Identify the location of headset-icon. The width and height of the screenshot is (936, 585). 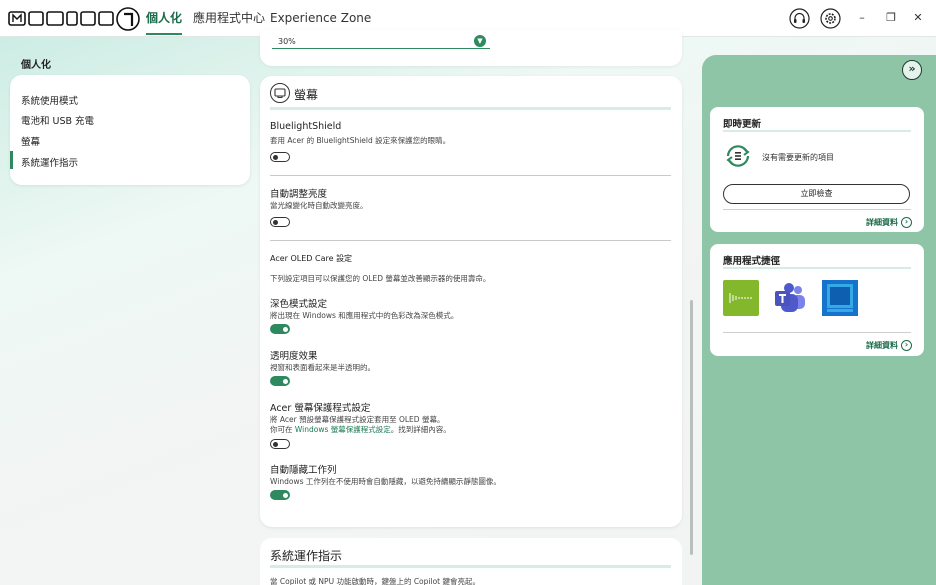
(799, 18).